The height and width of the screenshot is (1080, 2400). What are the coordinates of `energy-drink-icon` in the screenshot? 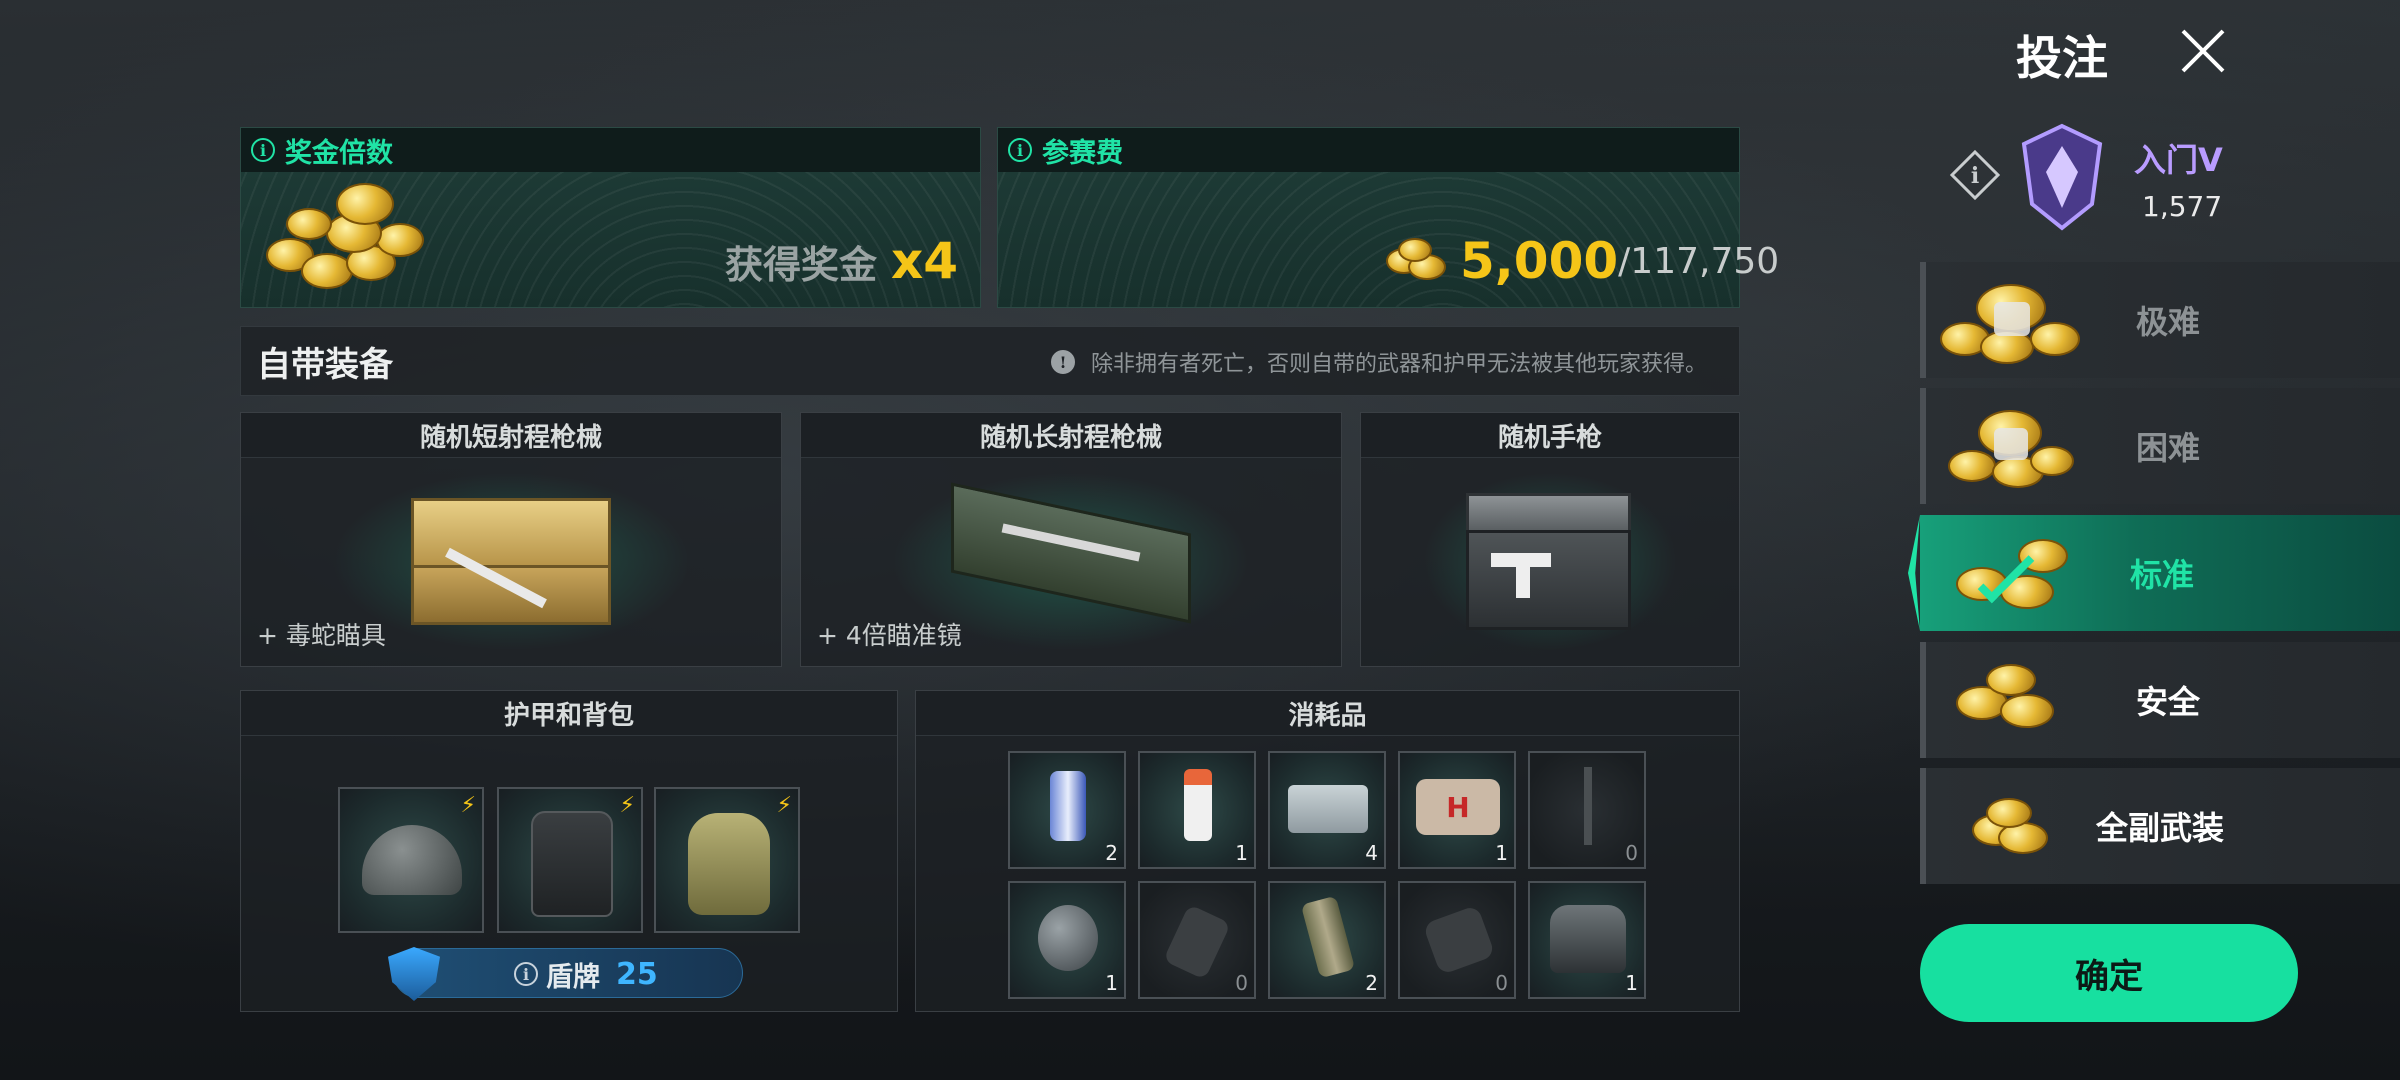 It's located at (1068, 806).